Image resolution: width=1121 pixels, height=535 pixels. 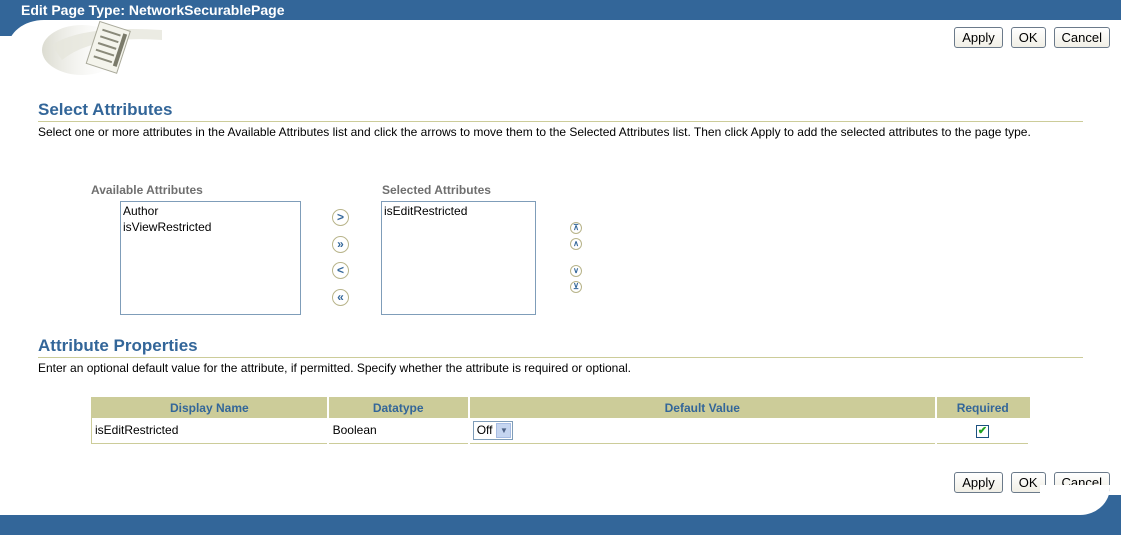 What do you see at coordinates (560, 111) in the screenshot?
I see `select-attributes-heading: Select Attributes` at bounding box center [560, 111].